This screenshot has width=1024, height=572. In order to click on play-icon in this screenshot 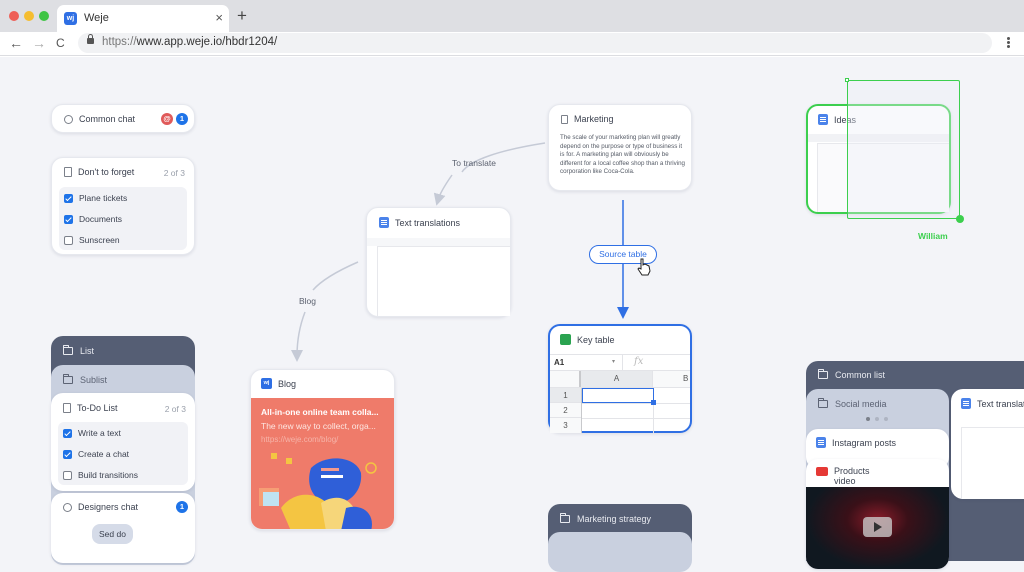, I will do `click(878, 527)`.